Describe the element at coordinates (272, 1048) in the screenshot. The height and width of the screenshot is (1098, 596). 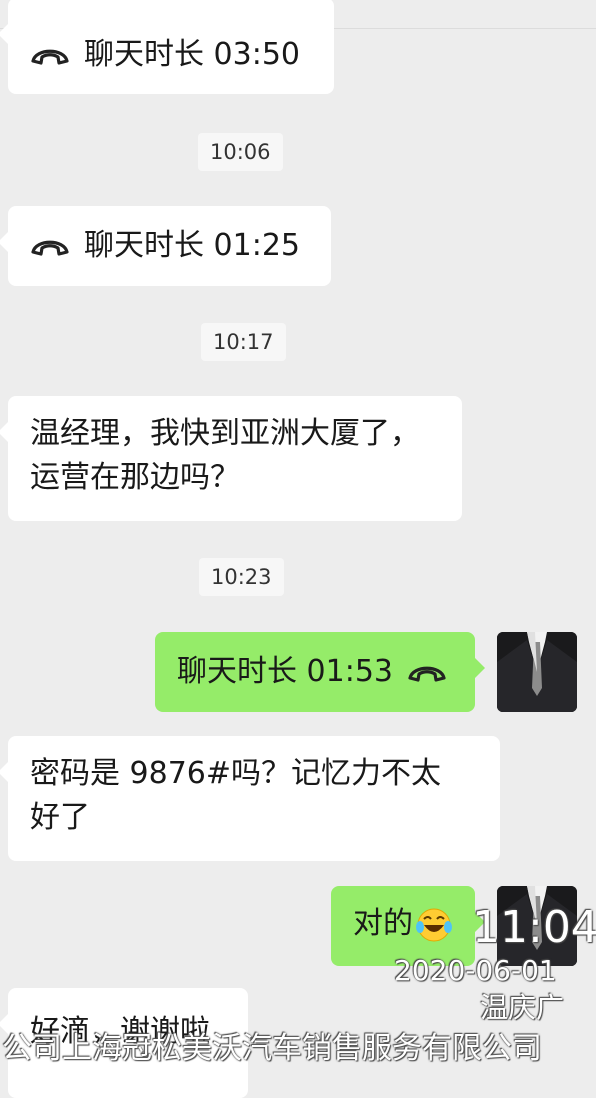
I see `watermark-company: 公司上海冠松美沃汽车销售服务有限公司` at that location.